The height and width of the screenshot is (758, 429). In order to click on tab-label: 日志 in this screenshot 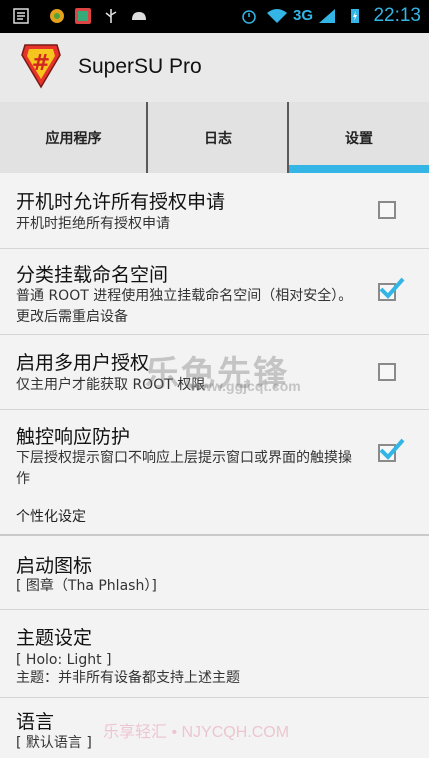, I will do `click(218, 138)`.